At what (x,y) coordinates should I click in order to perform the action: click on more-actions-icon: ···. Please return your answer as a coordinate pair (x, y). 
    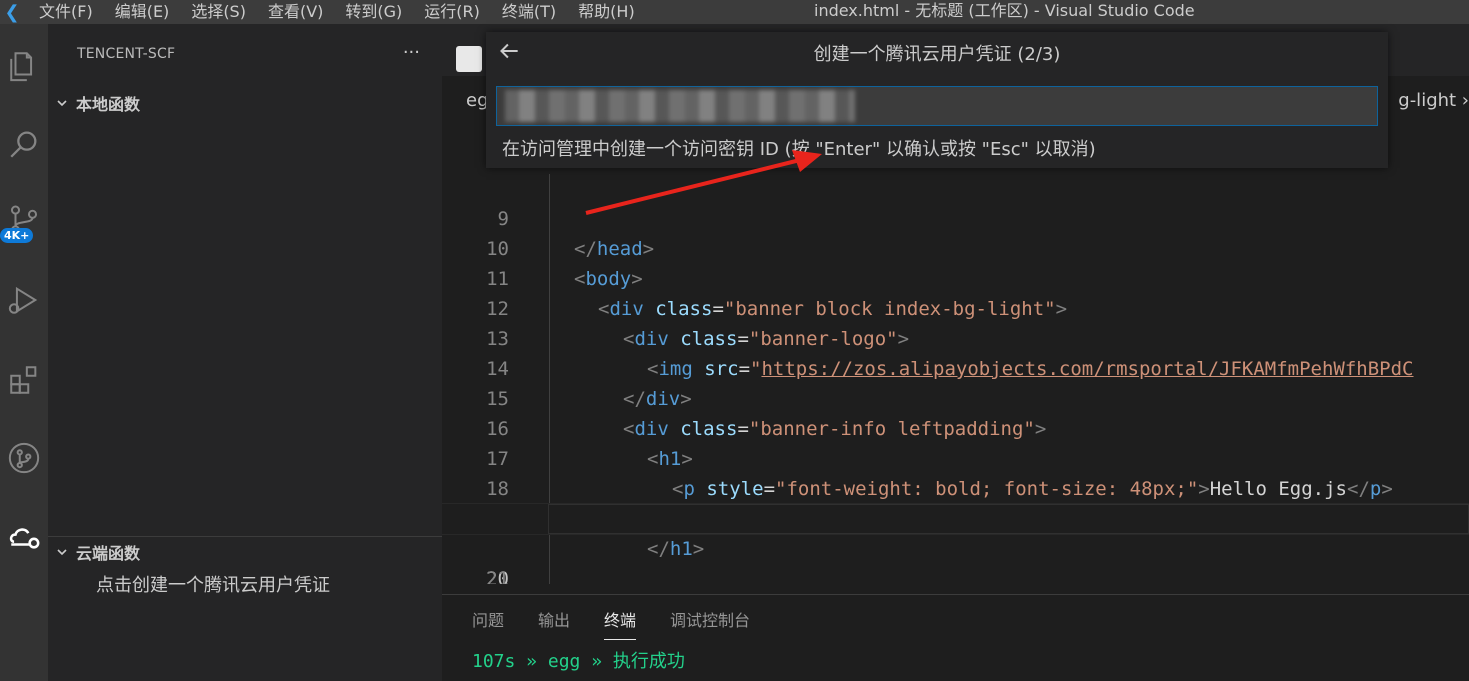
    Looking at the image, I should click on (411, 52).